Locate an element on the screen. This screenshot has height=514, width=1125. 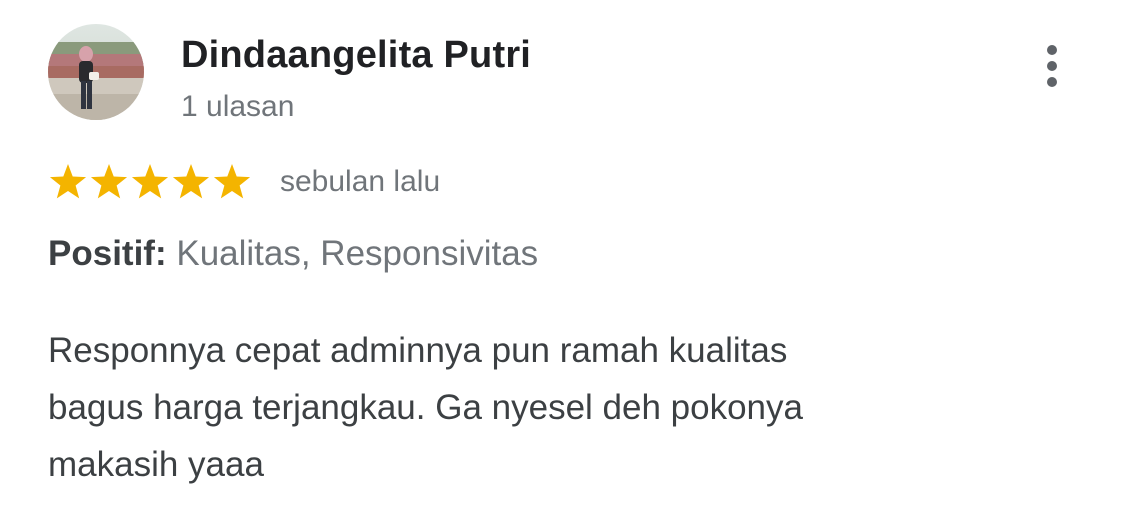
highlights-values: Kualitas, Responsivitas is located at coordinates (357, 253).